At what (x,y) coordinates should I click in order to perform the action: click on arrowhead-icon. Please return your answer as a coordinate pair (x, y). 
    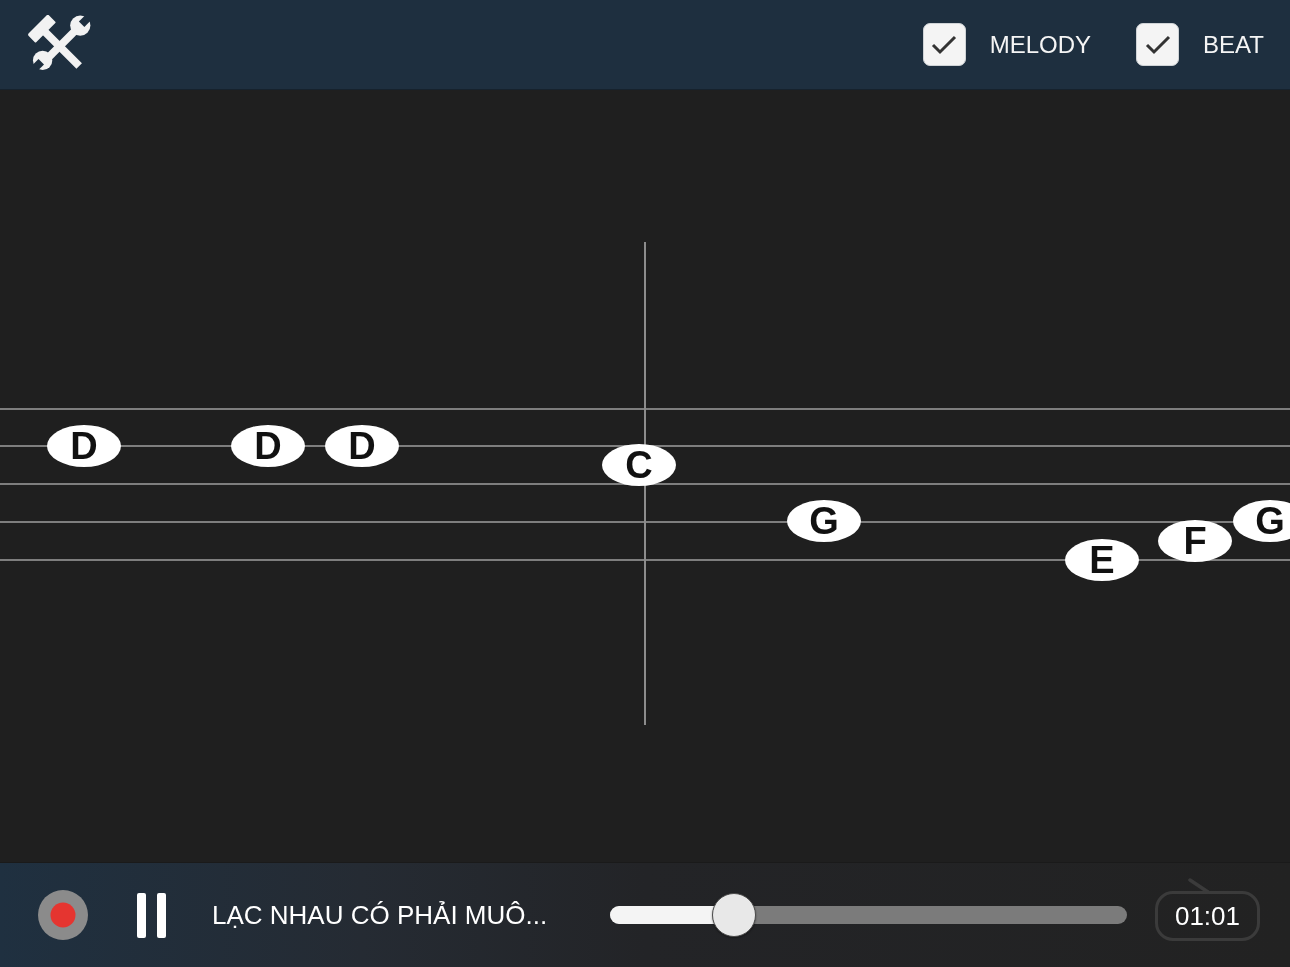
    Looking at the image, I should click on (1199, 886).